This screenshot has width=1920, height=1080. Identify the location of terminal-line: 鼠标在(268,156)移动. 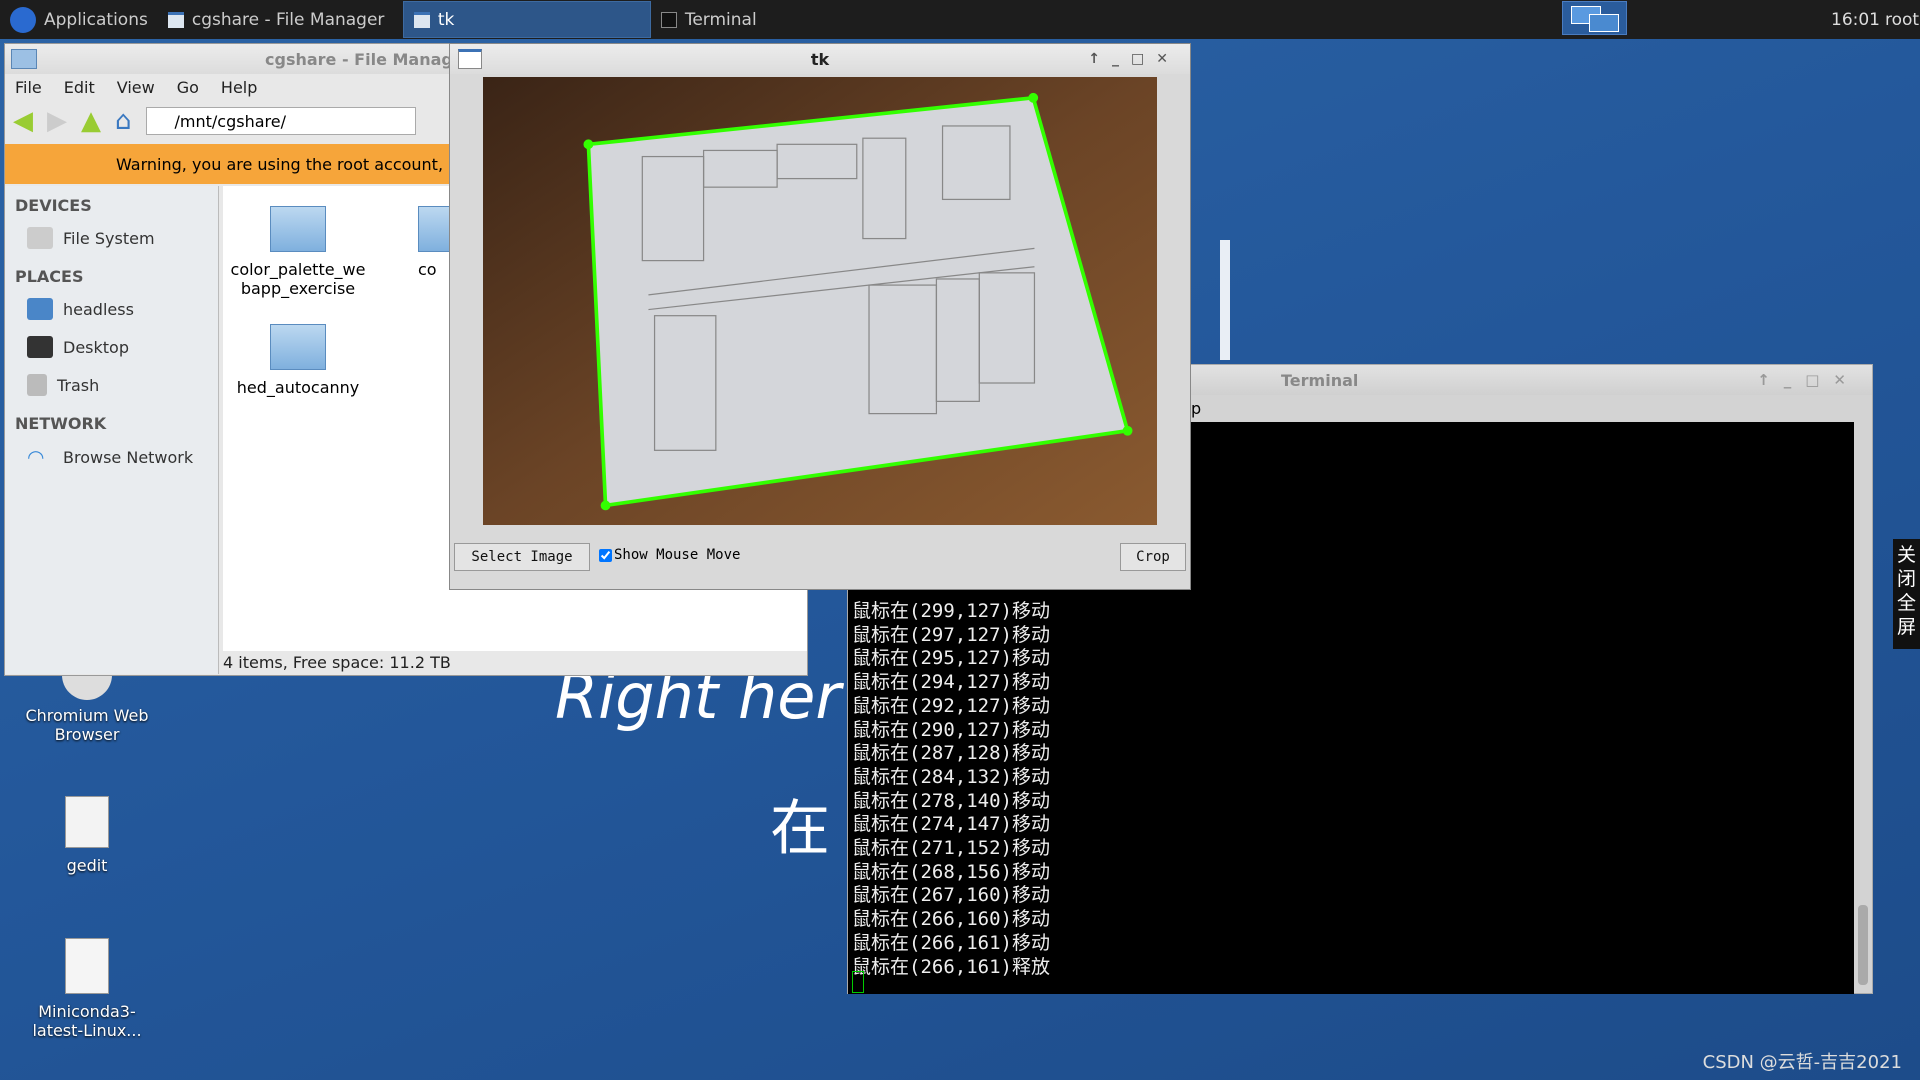
(951, 871).